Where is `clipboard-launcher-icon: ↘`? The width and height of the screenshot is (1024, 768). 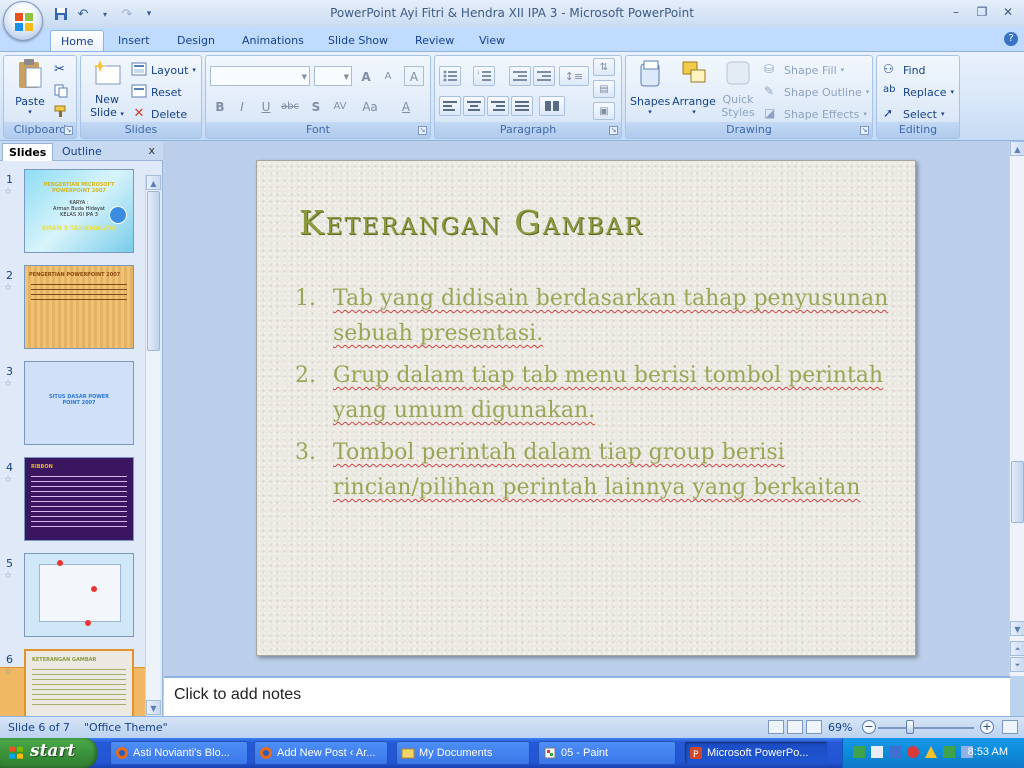 clipboard-launcher-icon: ↘ is located at coordinates (68, 130).